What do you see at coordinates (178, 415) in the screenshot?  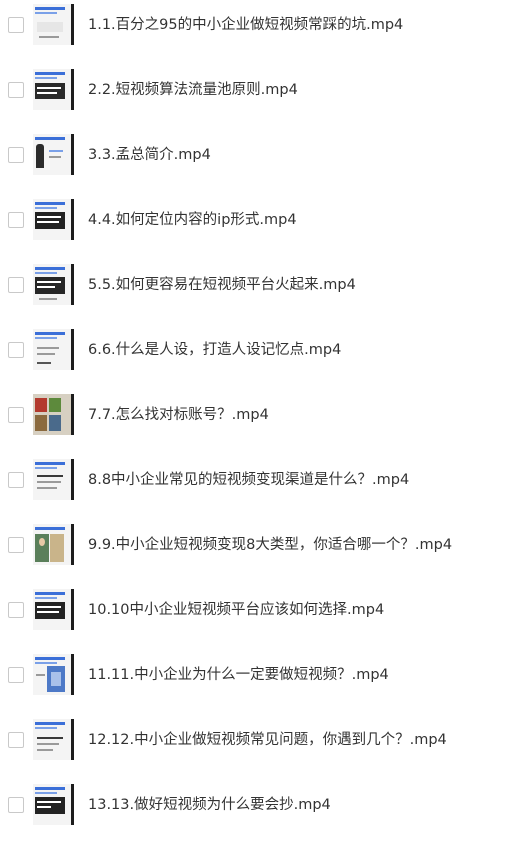 I see `file-name: 7.7.怎么找对标账号？.mp4` at bounding box center [178, 415].